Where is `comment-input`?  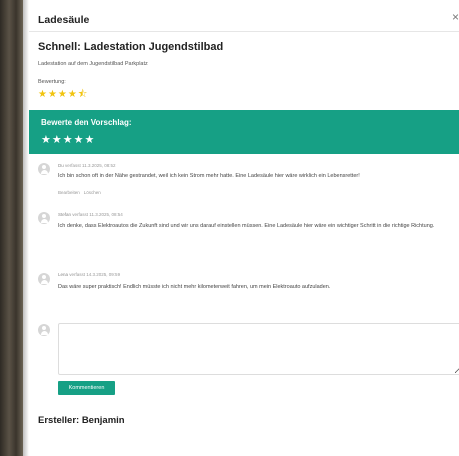
comment-input is located at coordinates (258, 349).